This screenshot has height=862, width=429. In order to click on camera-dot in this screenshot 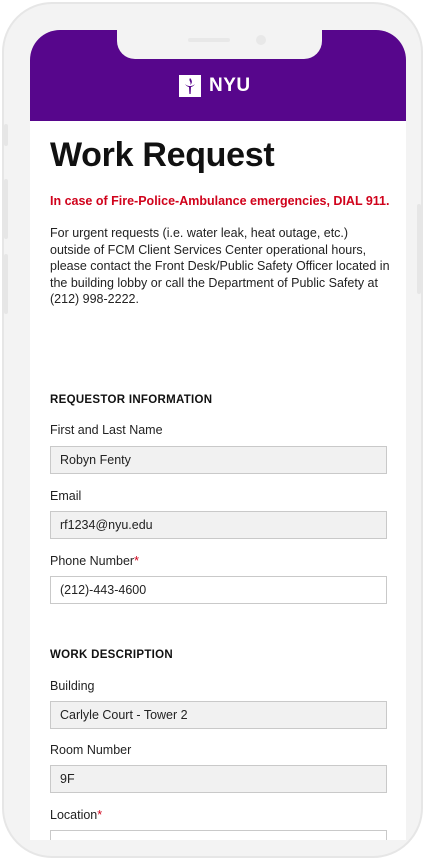, I will do `click(261, 40)`.